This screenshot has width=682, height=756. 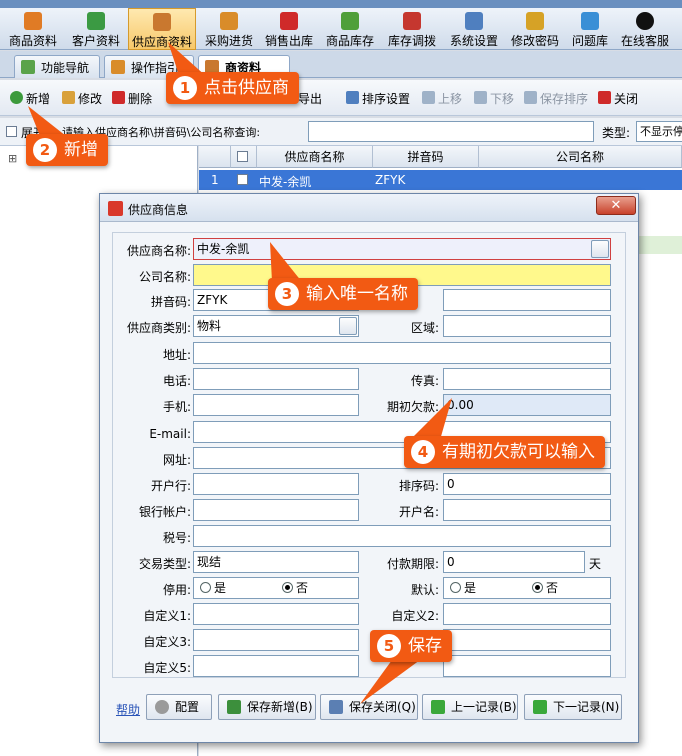 I want to click on callout-4-arrow, so click(x=431, y=419).